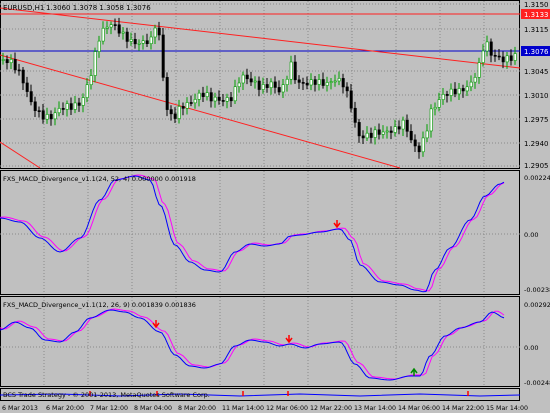  What do you see at coordinates (109, 408) in the screenshot?
I see `time-label: 7 Mar 12:00` at bounding box center [109, 408].